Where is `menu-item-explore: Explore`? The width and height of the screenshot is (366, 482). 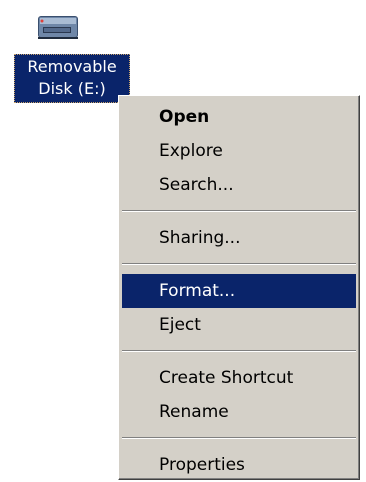
menu-item-explore: Explore is located at coordinates (239, 151).